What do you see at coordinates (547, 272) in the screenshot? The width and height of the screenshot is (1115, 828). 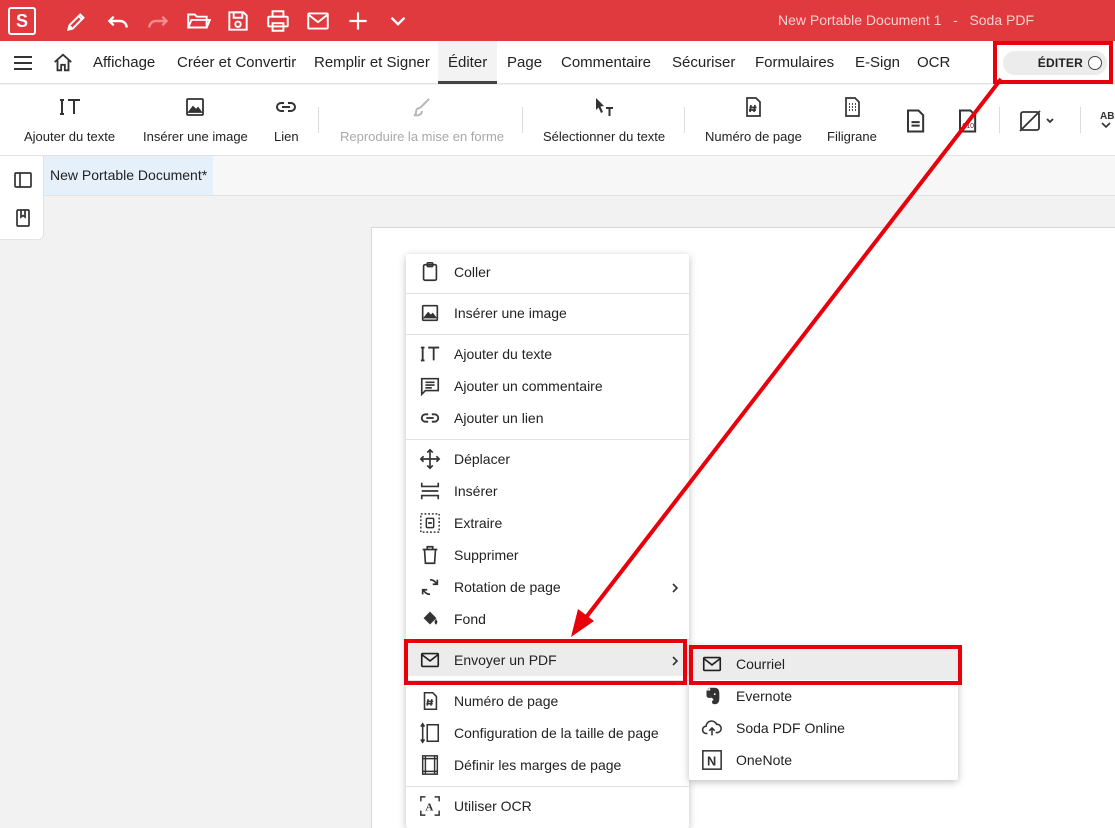 I see `menu-item-paste: Coller` at bounding box center [547, 272].